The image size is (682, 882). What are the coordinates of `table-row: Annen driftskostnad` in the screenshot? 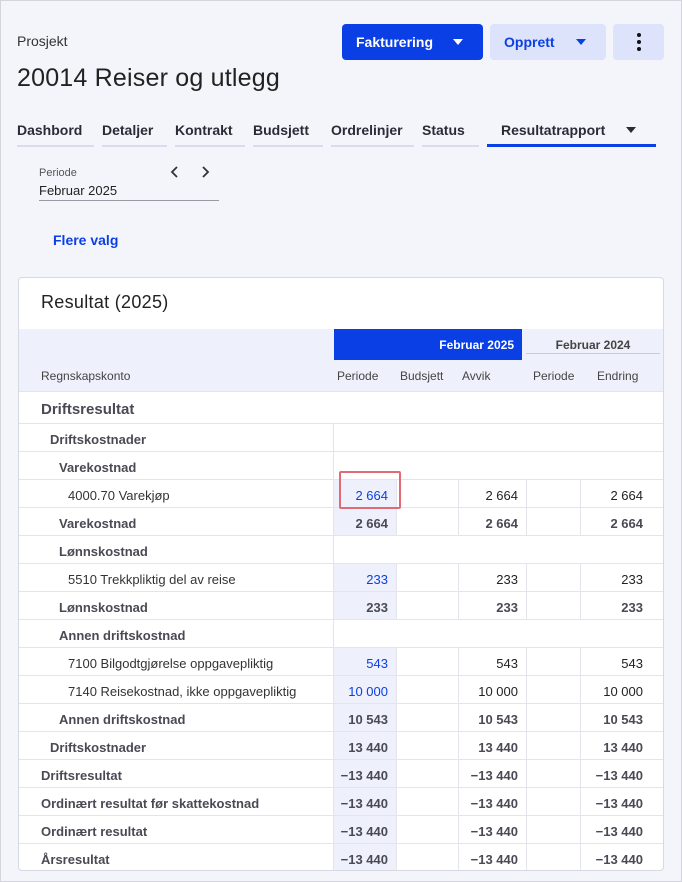 It's located at (341, 633).